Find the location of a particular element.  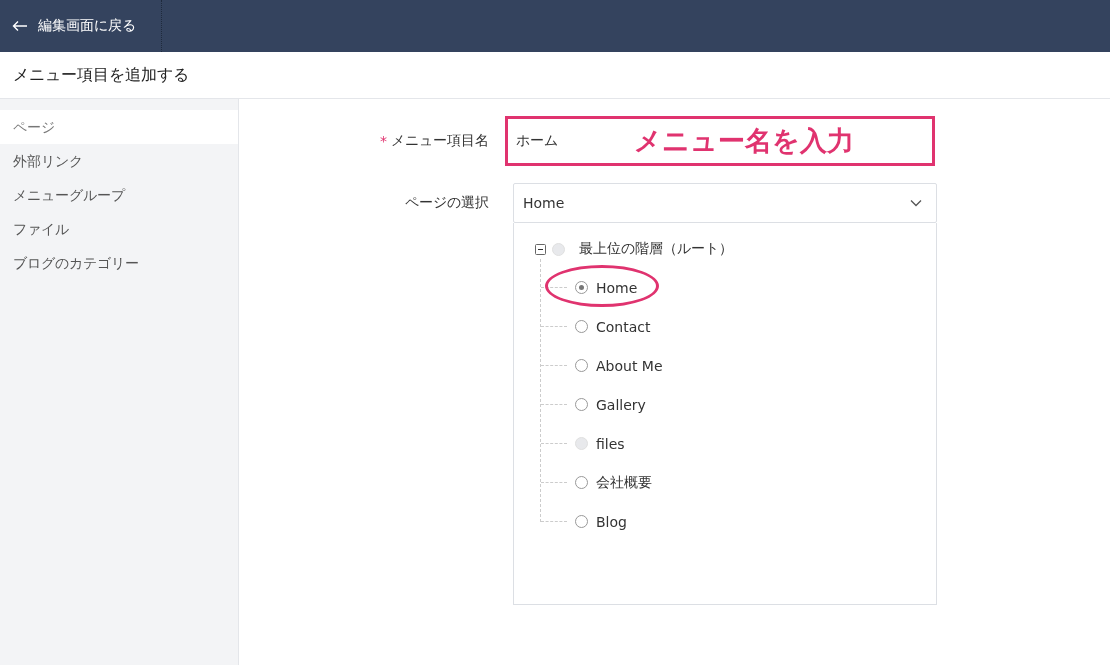

sidebar-item: ファイル is located at coordinates (119, 229).